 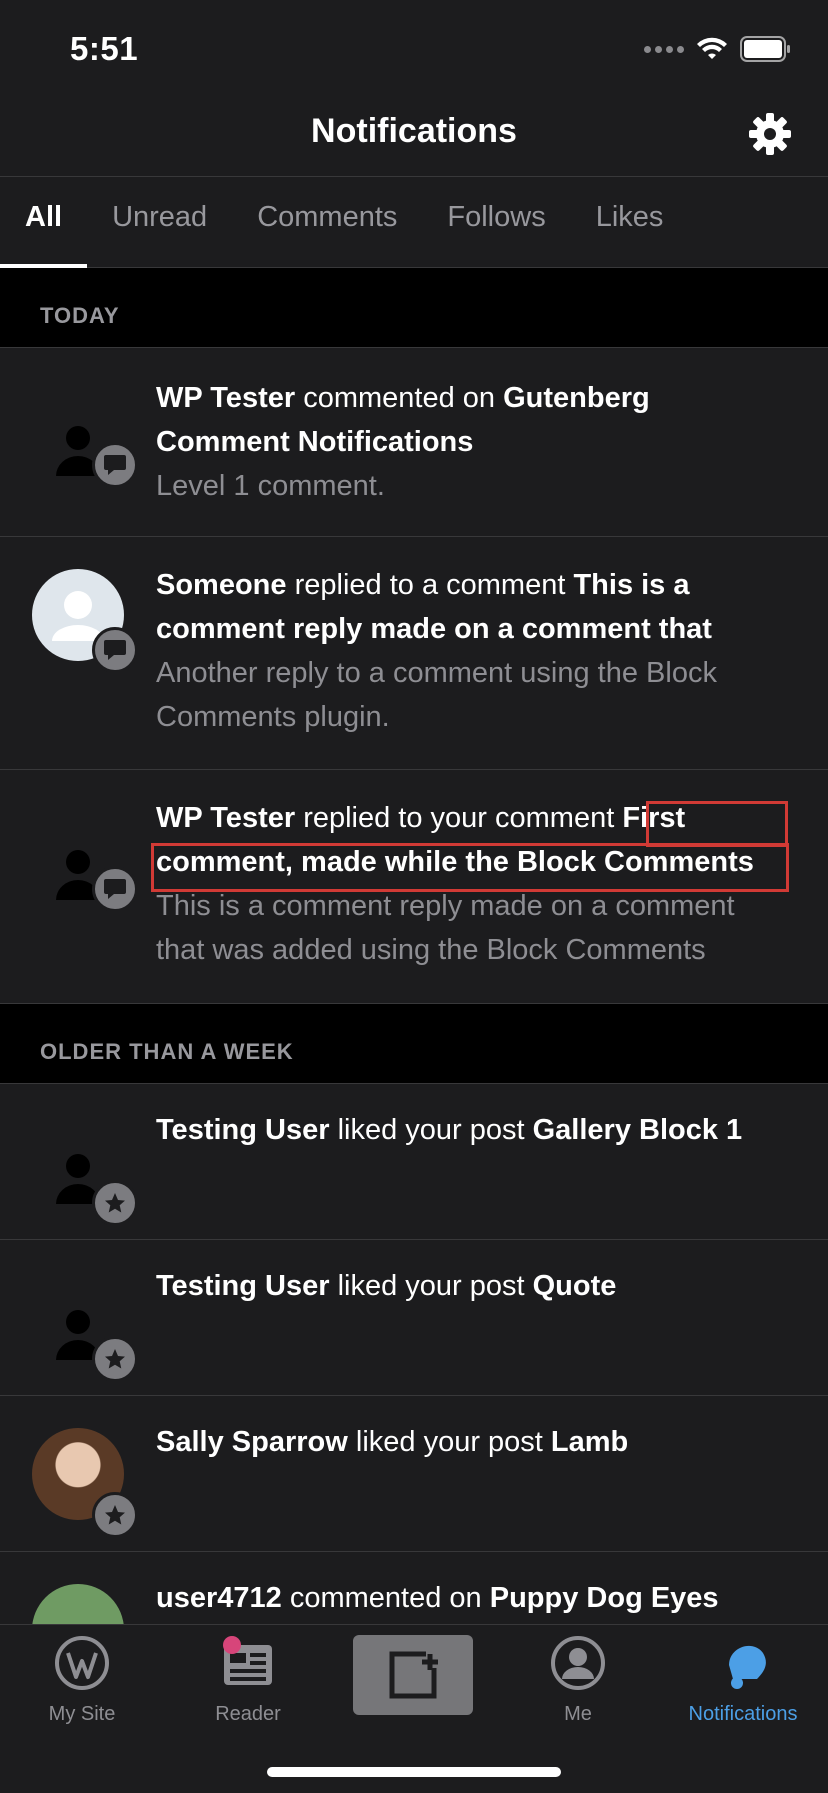 I want to click on wordpress-icon, so click(x=82, y=1663).